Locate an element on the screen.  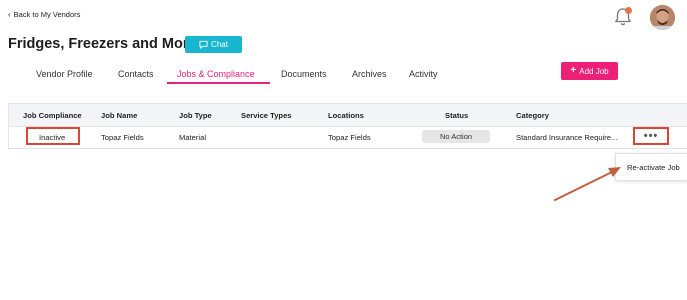
avatar-image is located at coordinates (662, 17).